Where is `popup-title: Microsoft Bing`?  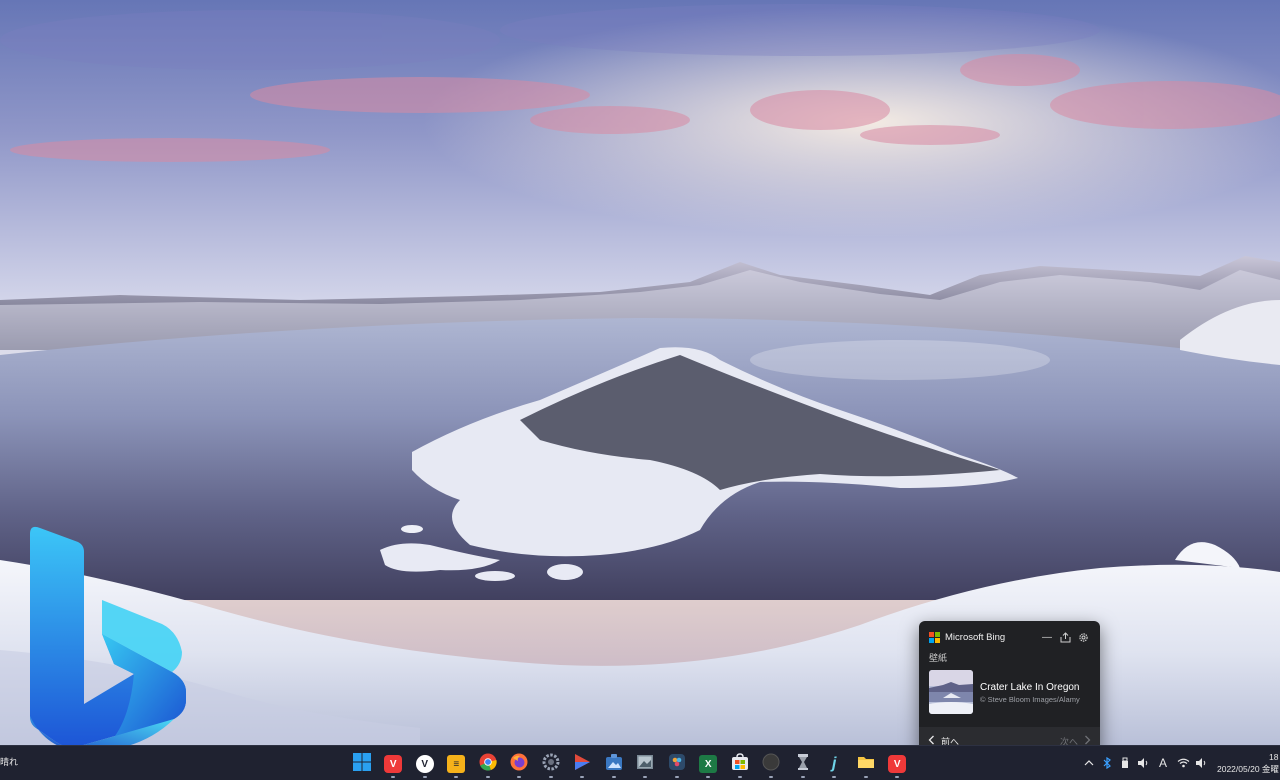 popup-title: Microsoft Bing is located at coordinates (975, 637).